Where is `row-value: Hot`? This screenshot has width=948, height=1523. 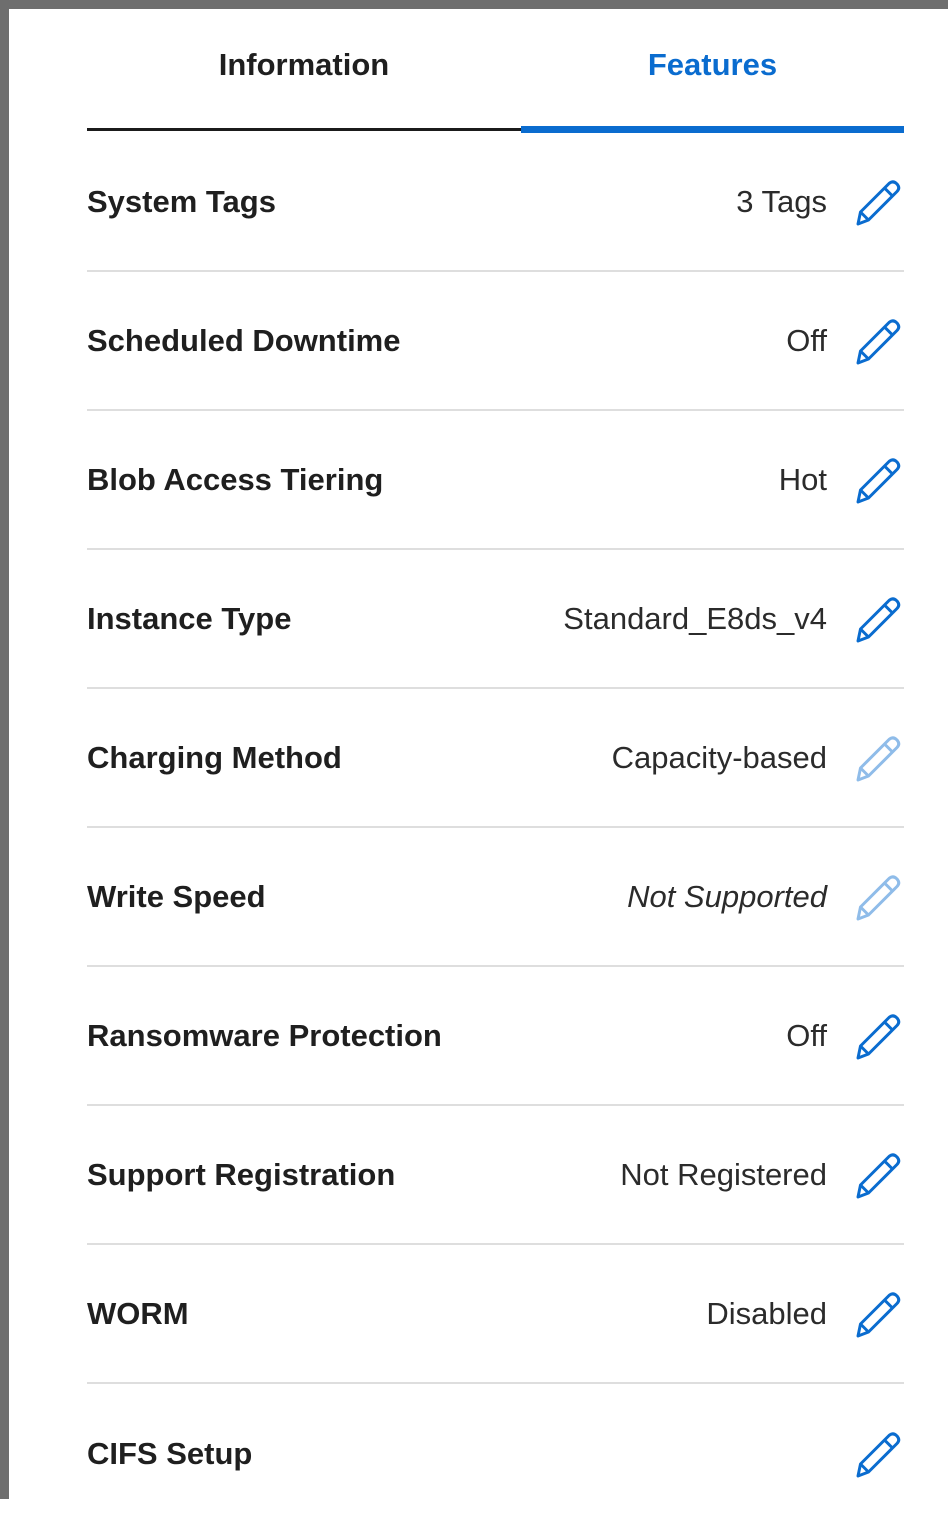 row-value: Hot is located at coordinates (802, 479).